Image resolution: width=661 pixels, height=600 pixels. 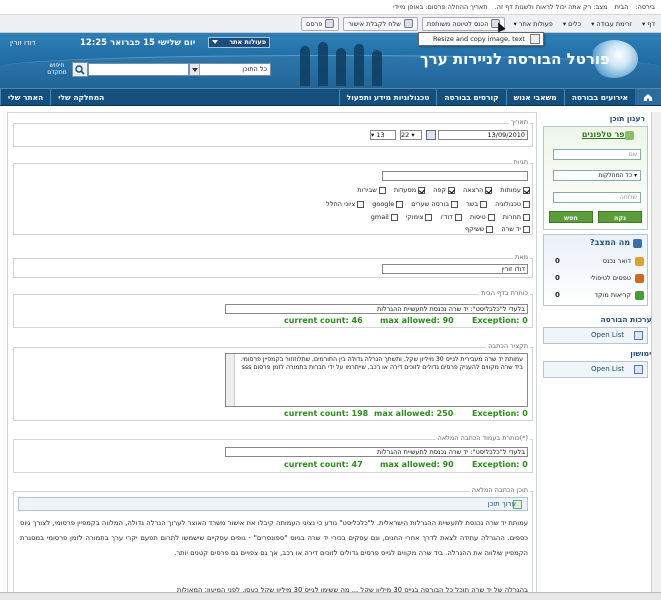 I want to click on tag-checkbox: מסעדות, so click(x=410, y=190).